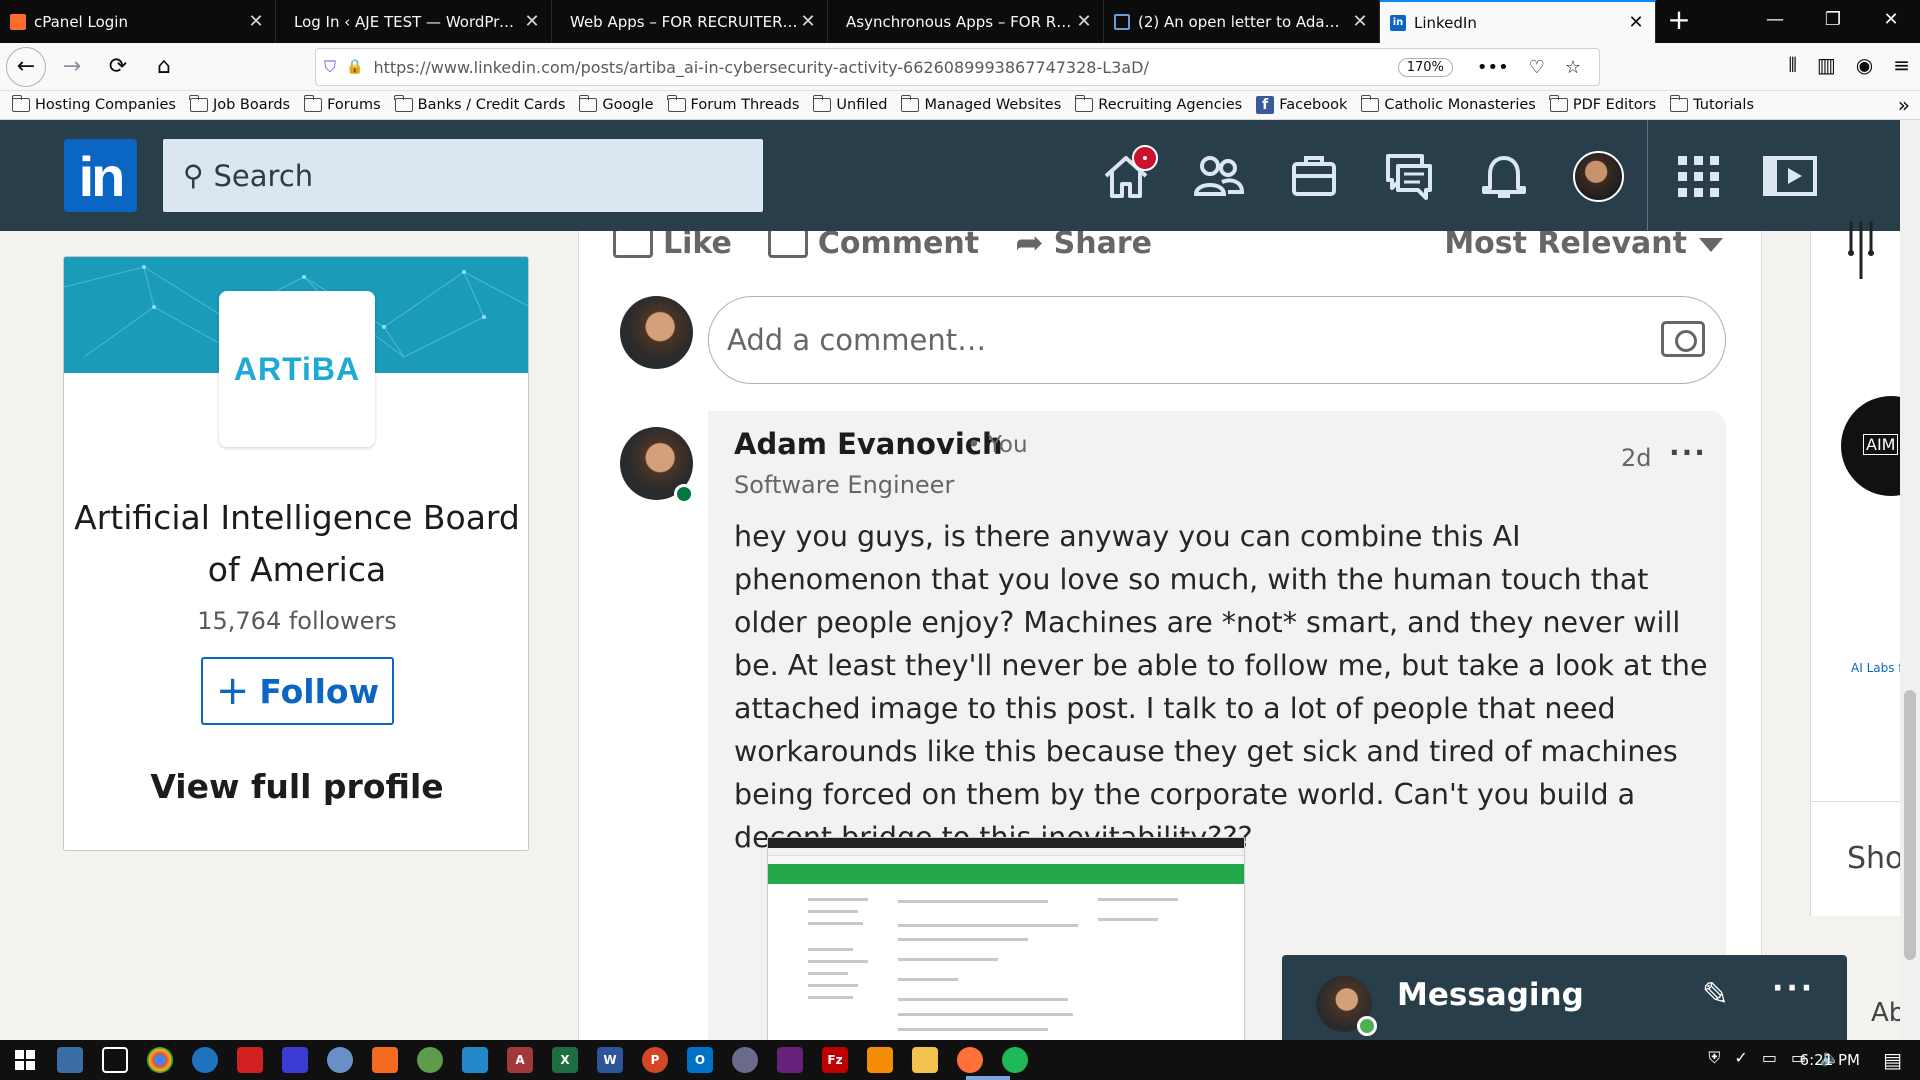 The width and height of the screenshot is (1920, 1080). I want to click on bookmark-folder: Forum Threads, so click(733, 104).